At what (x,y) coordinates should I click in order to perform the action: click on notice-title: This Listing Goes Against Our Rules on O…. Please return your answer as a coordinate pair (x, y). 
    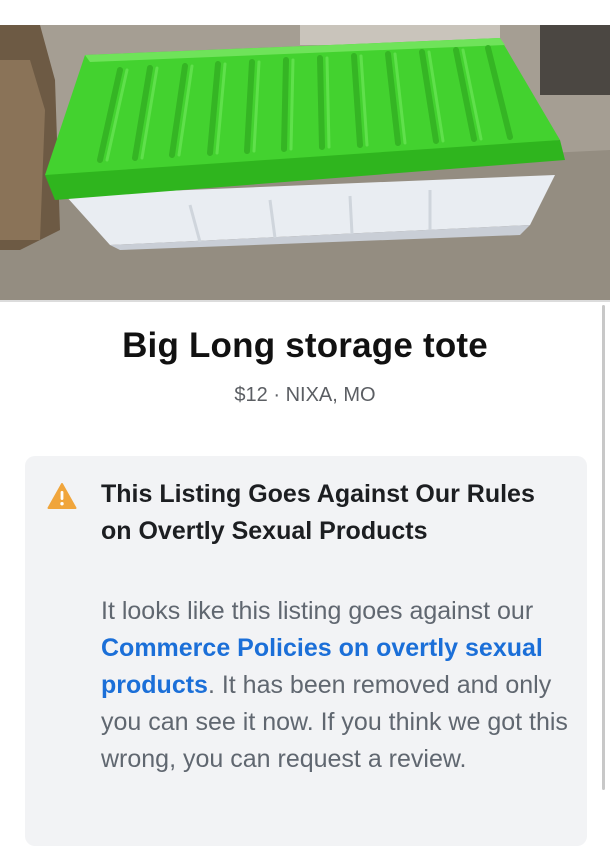
    Looking at the image, I should click on (318, 512).